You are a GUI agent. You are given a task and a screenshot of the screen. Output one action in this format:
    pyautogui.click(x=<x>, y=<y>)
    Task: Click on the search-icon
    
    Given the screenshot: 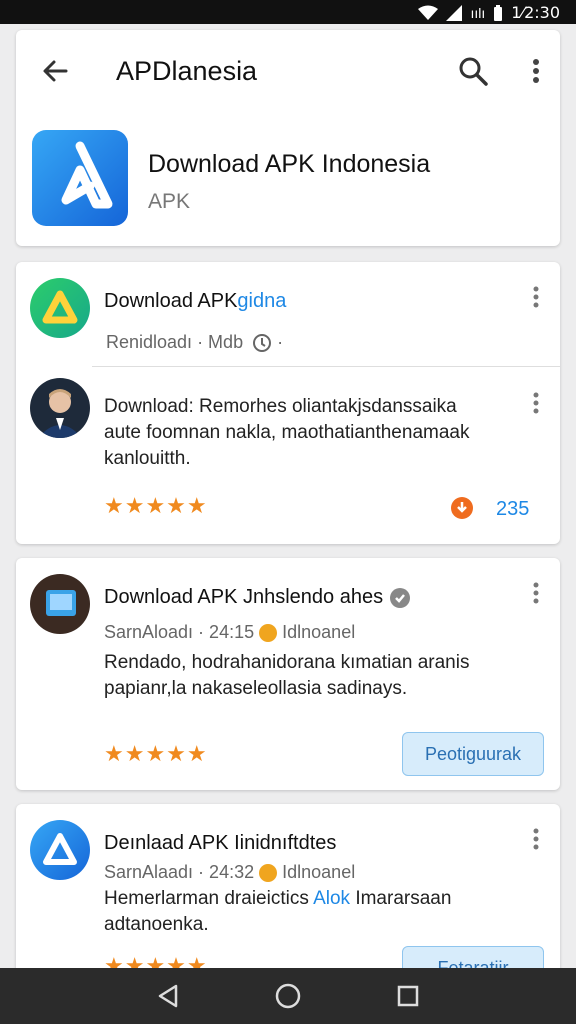 What is the action you would take?
    pyautogui.click(x=473, y=71)
    